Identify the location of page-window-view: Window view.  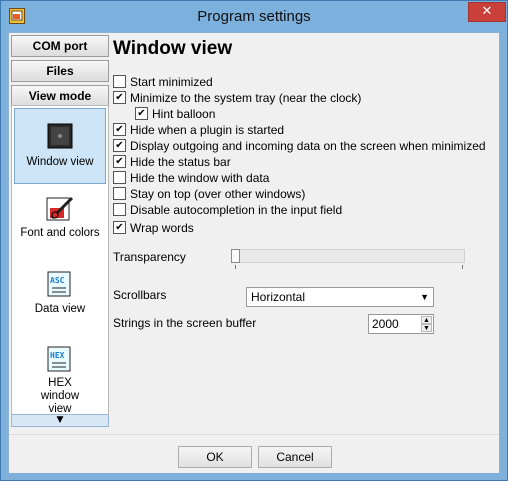
(60, 146).